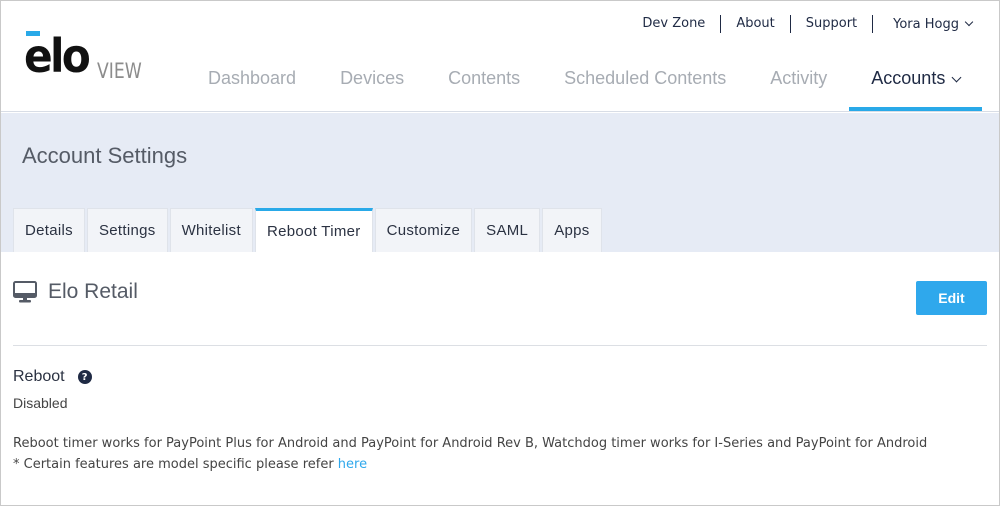  I want to click on nav-item-contents: Contents, so click(484, 85).